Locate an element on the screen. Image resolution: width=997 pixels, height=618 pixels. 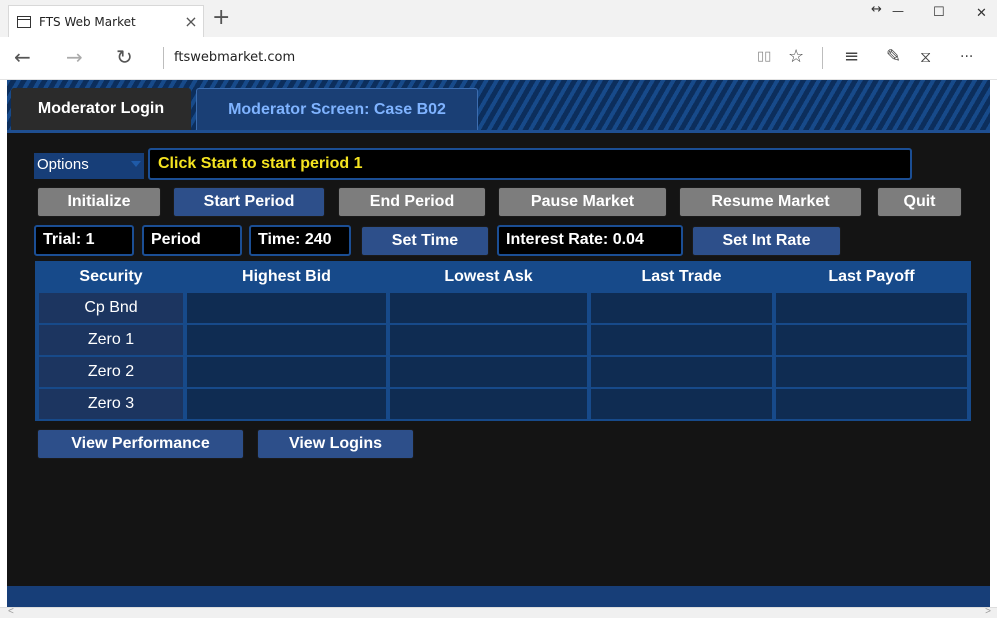
period-field: Period is located at coordinates (192, 240).